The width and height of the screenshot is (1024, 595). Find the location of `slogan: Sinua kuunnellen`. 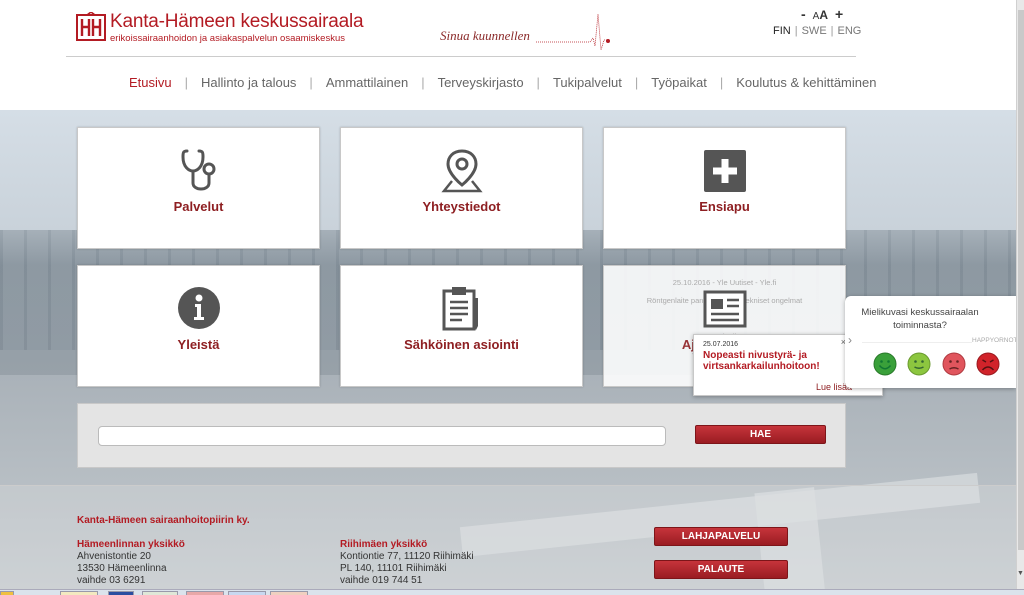

slogan: Sinua kuunnellen is located at coordinates (527, 32).